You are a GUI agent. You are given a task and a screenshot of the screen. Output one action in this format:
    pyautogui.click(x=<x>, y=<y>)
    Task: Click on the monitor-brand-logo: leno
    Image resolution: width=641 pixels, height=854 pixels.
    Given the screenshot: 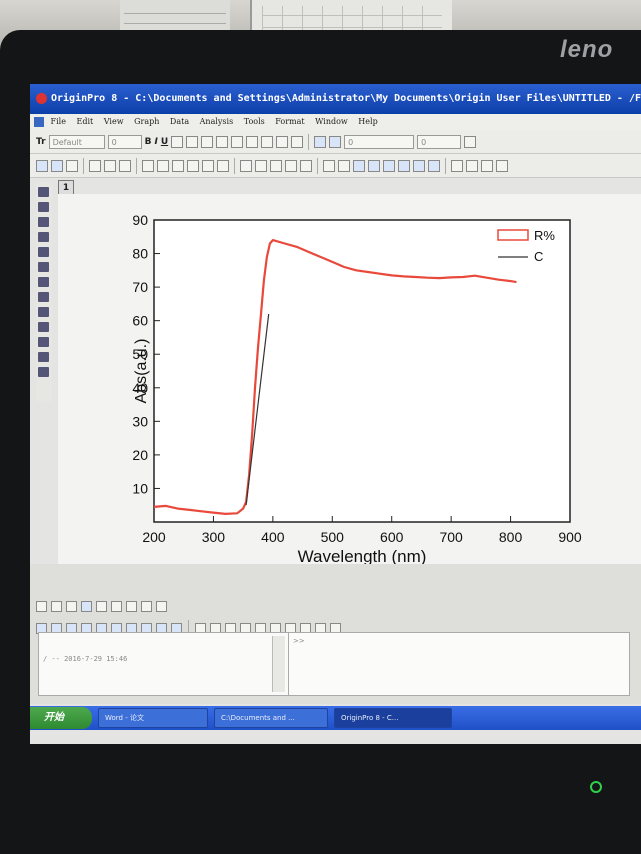 What is the action you would take?
    pyautogui.click(x=587, y=49)
    